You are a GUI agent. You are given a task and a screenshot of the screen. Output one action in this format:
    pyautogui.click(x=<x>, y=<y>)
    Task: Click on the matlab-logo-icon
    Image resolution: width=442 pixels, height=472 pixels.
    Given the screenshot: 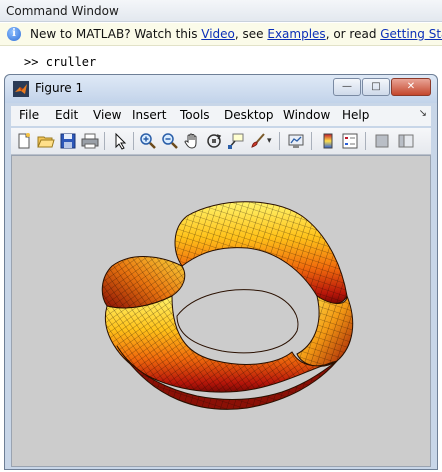 What is the action you would take?
    pyautogui.click(x=21, y=89)
    